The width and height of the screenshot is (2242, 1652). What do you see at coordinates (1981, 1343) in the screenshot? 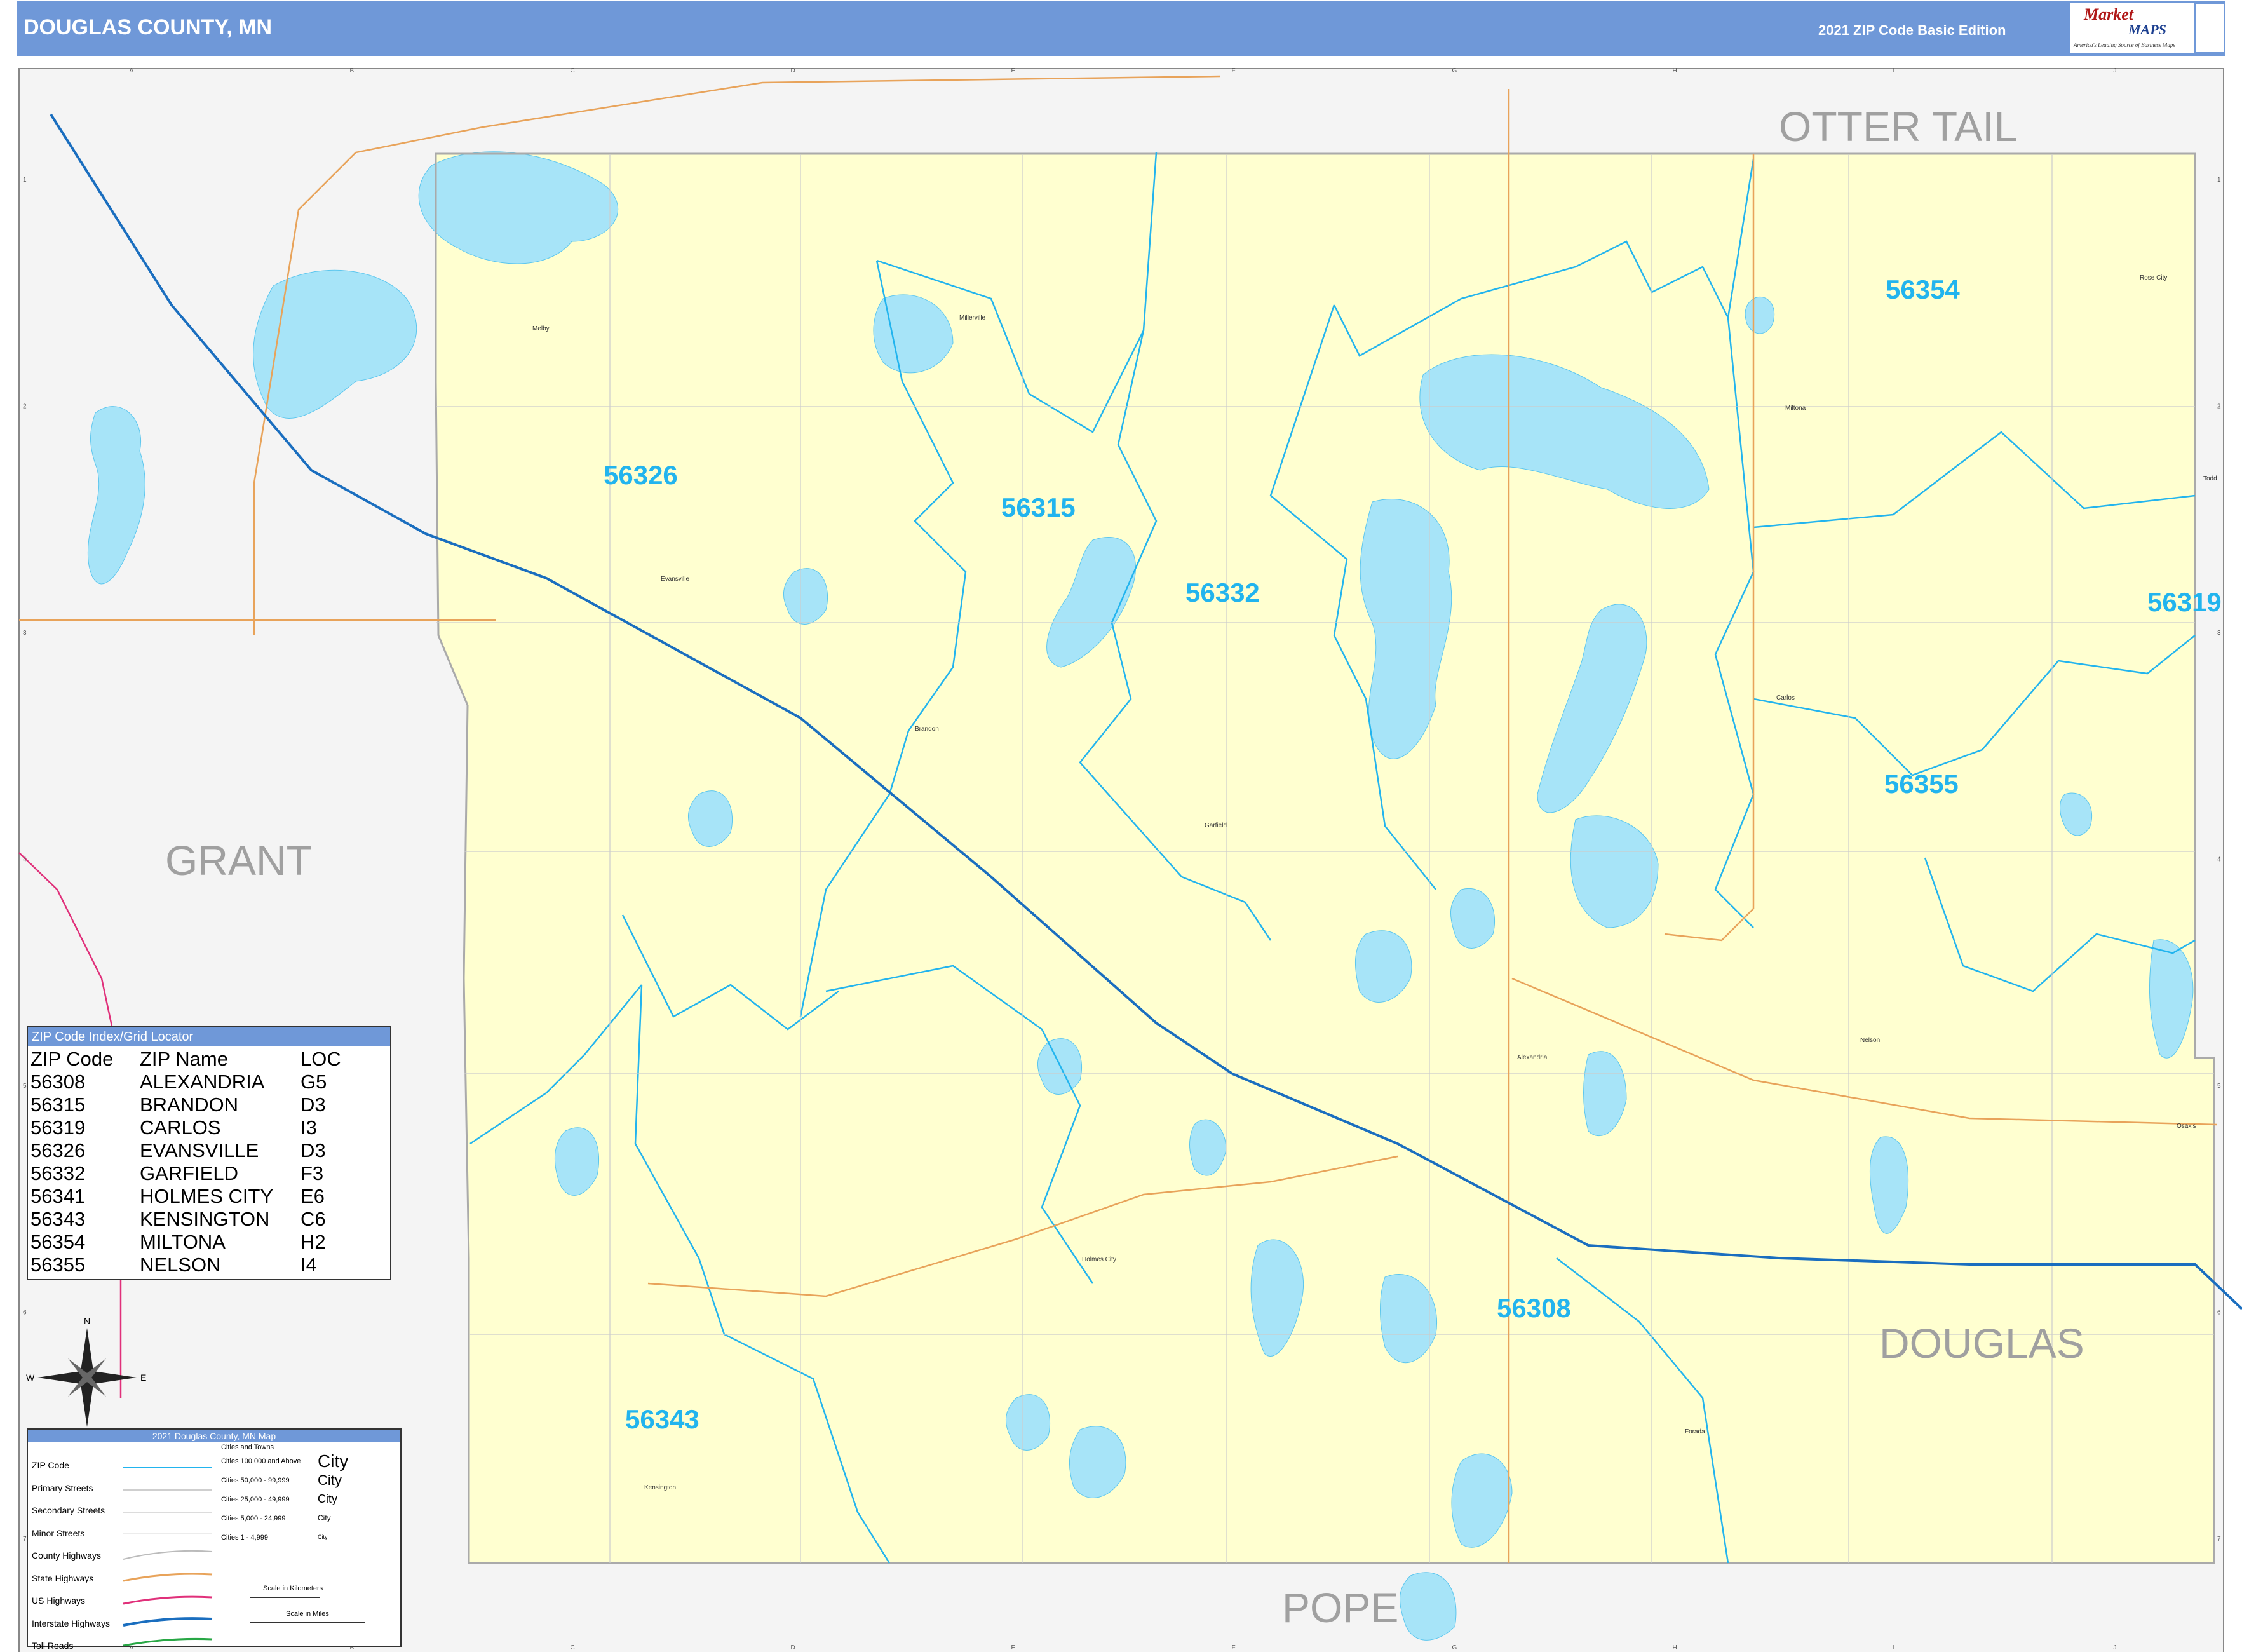
I see `county-label-douglas: DOUGLAS` at bounding box center [1981, 1343].